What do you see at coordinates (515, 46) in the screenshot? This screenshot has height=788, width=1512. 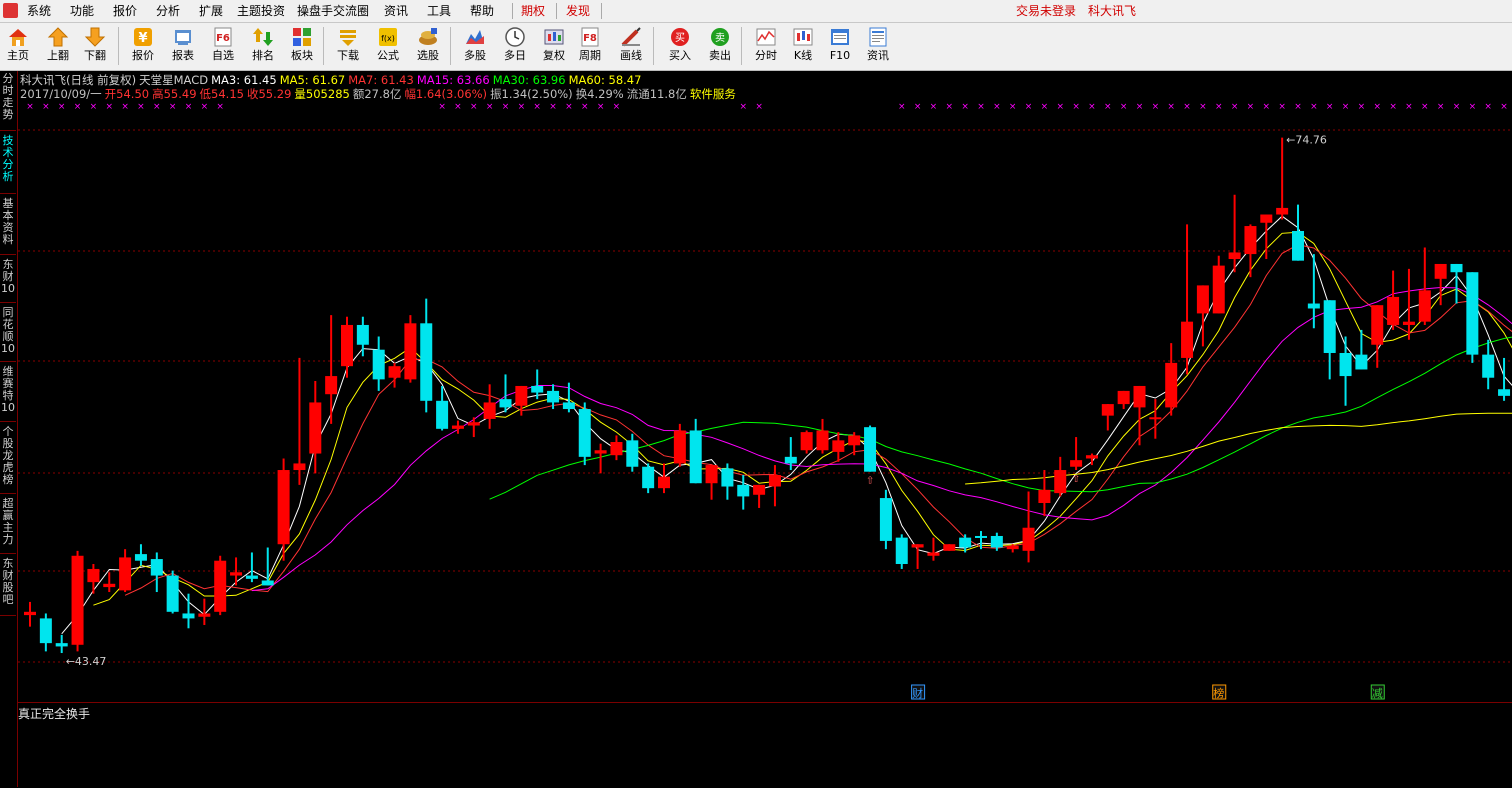 I see `toolbar-button-12: 多日` at bounding box center [515, 46].